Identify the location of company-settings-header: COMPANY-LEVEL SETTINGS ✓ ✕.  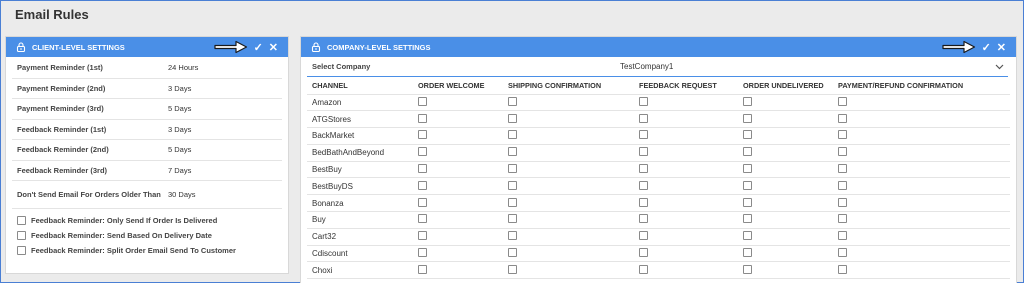
(658, 47).